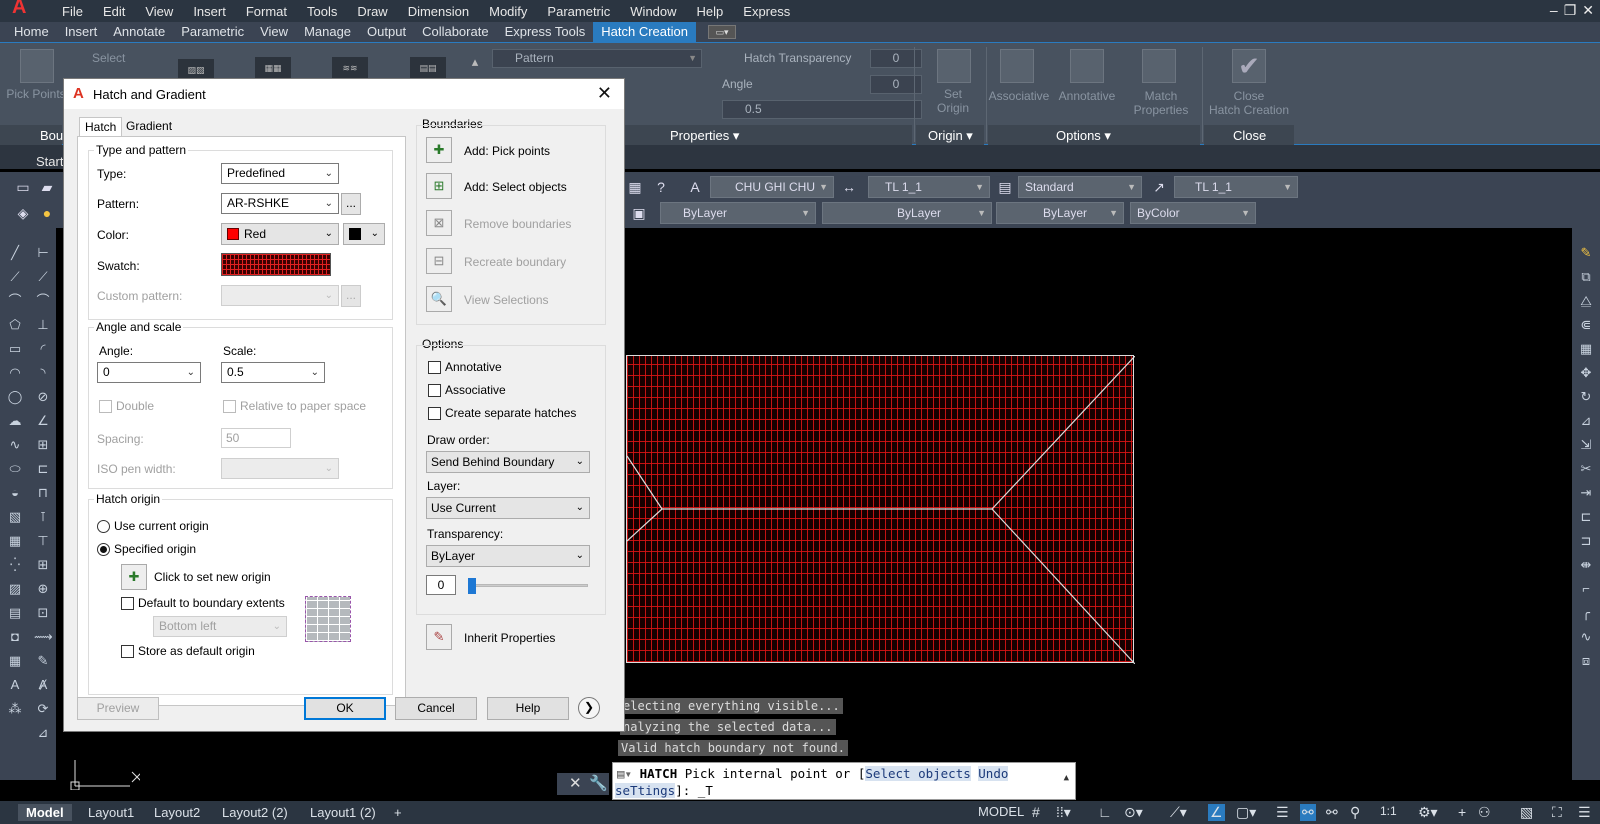 Image resolution: width=1600 pixels, height=824 pixels. What do you see at coordinates (624, 773) in the screenshot?
I see `command-recent-icon: ▤▾` at bounding box center [624, 773].